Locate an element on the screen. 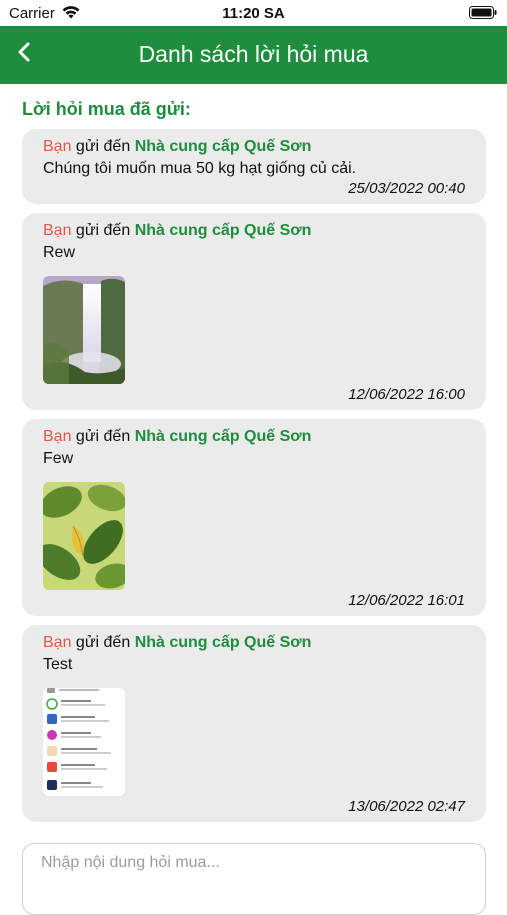 The width and height of the screenshot is (507, 915). battery-icon is located at coordinates (483, 12).